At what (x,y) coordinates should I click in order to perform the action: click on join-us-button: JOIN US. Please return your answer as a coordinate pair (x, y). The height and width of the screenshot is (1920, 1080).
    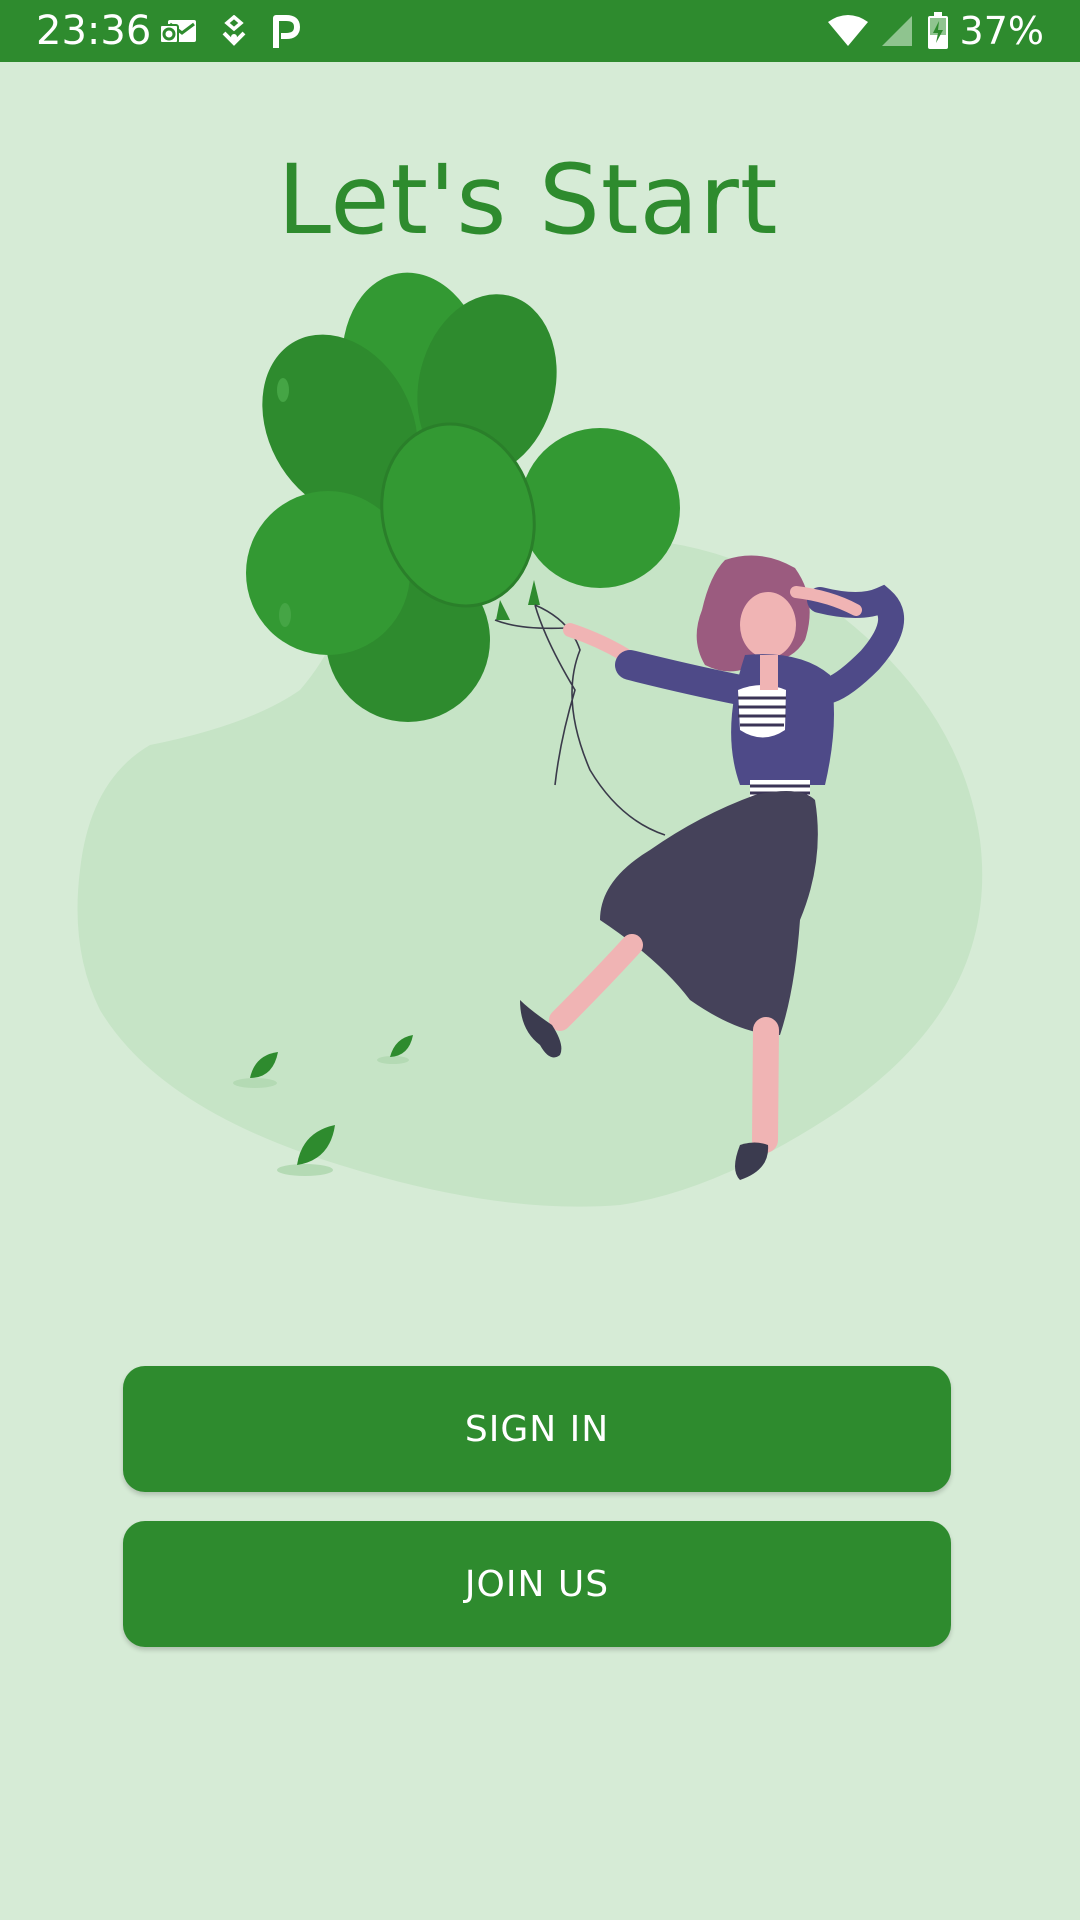
    Looking at the image, I should click on (537, 1584).